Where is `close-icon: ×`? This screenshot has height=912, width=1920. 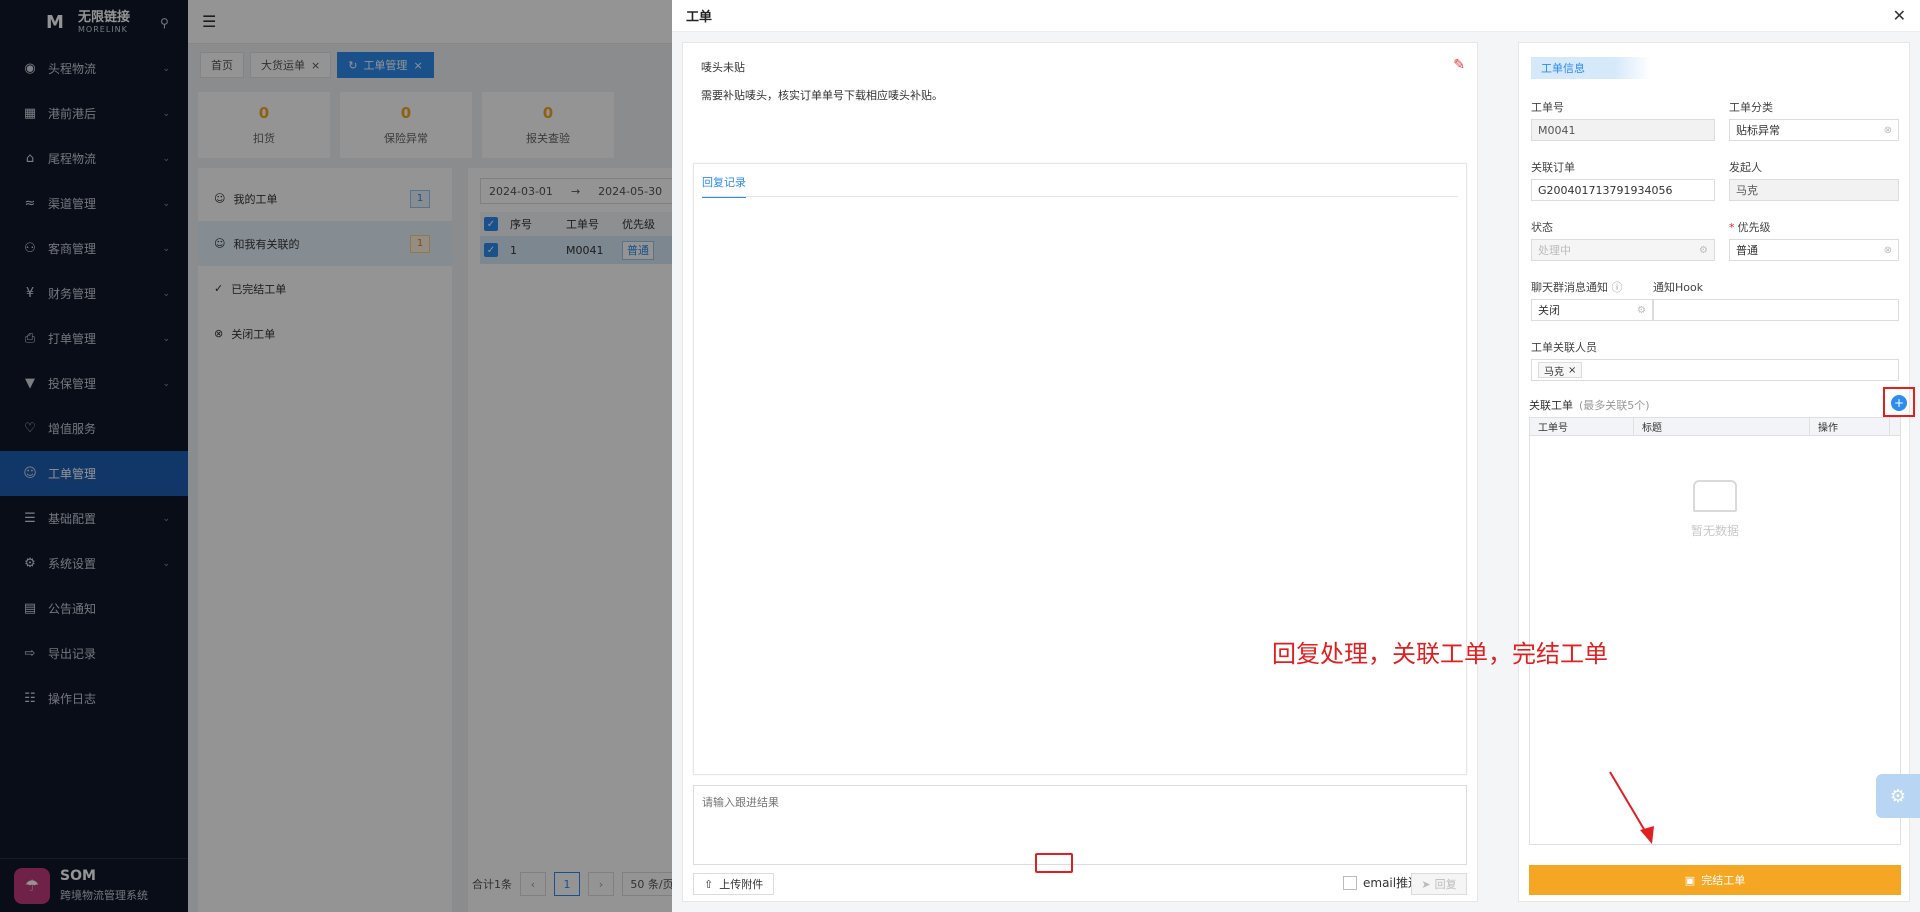 close-icon: × is located at coordinates (1572, 370).